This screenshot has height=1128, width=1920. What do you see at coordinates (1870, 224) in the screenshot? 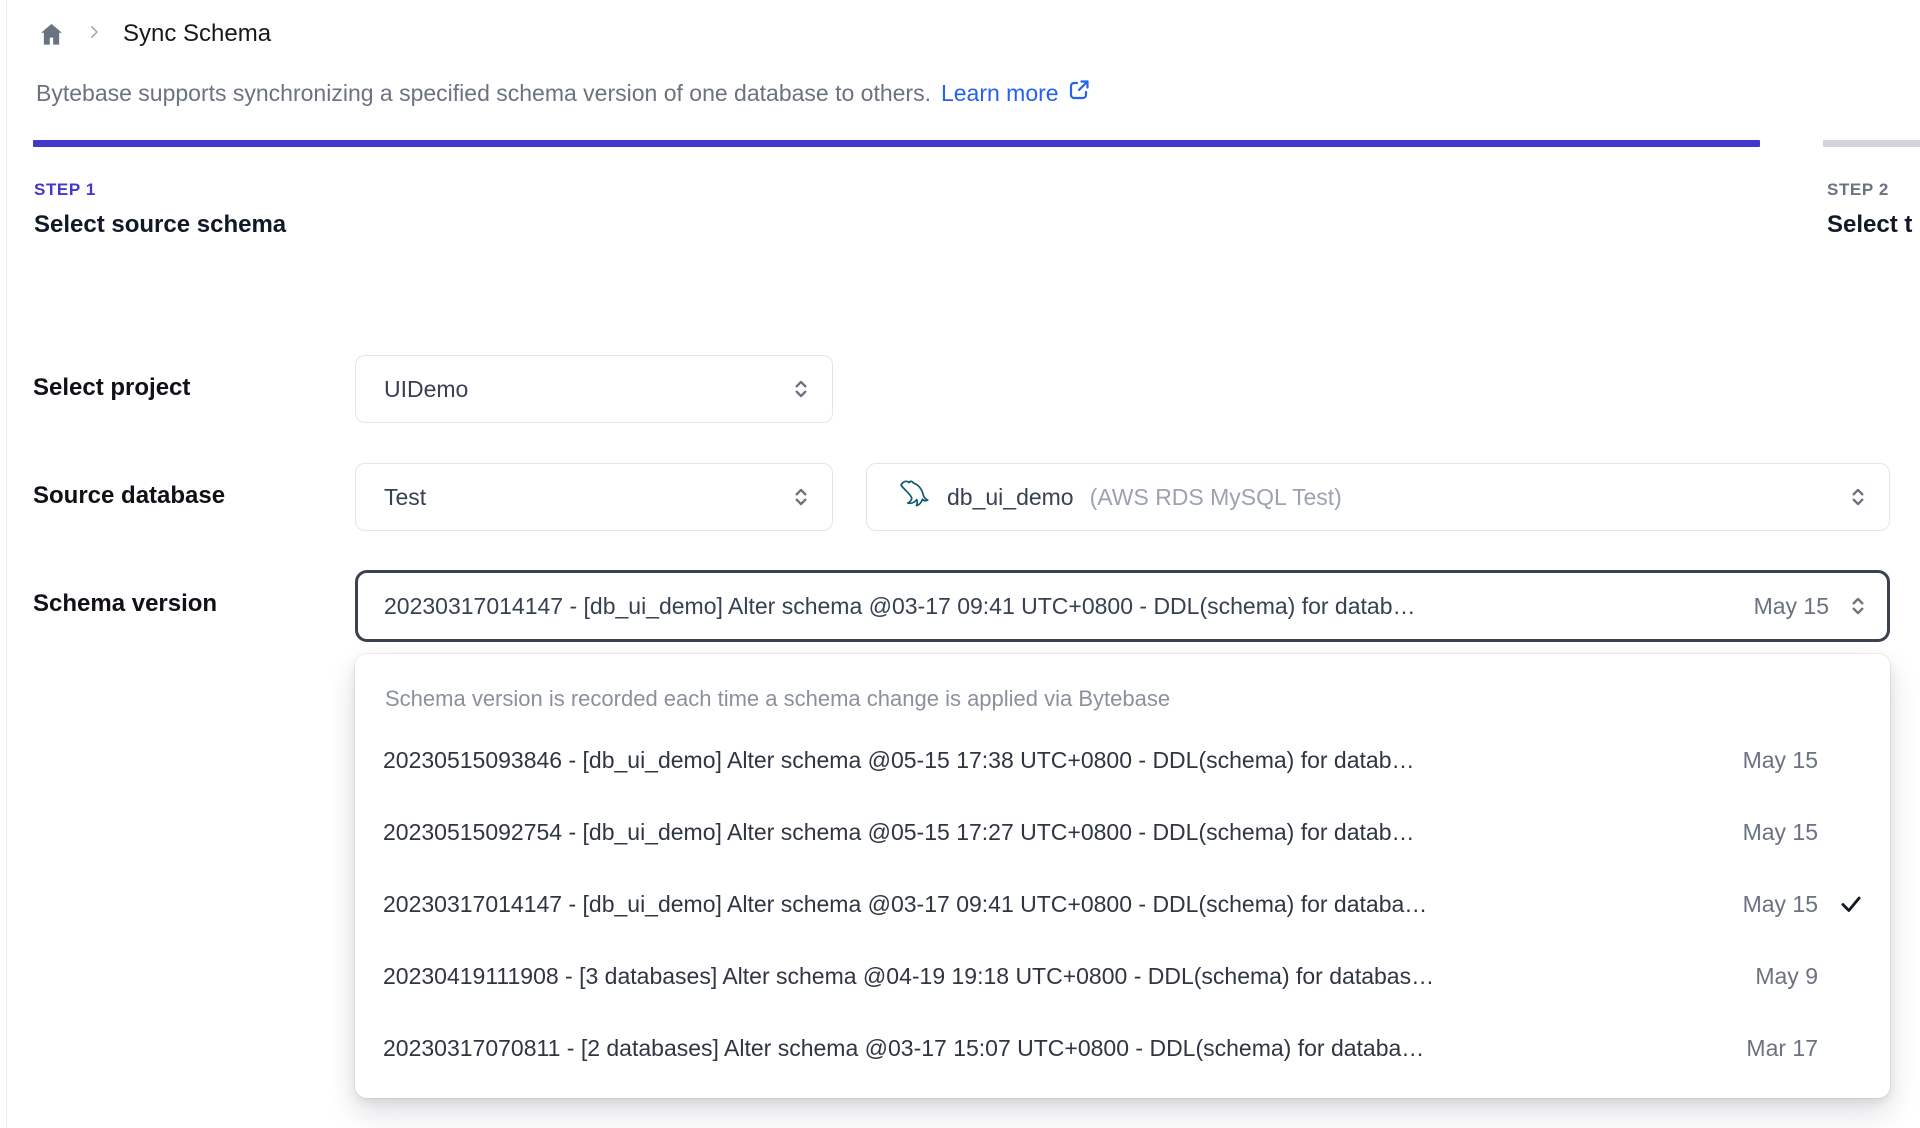
I see `step2-title: Select t` at bounding box center [1870, 224].